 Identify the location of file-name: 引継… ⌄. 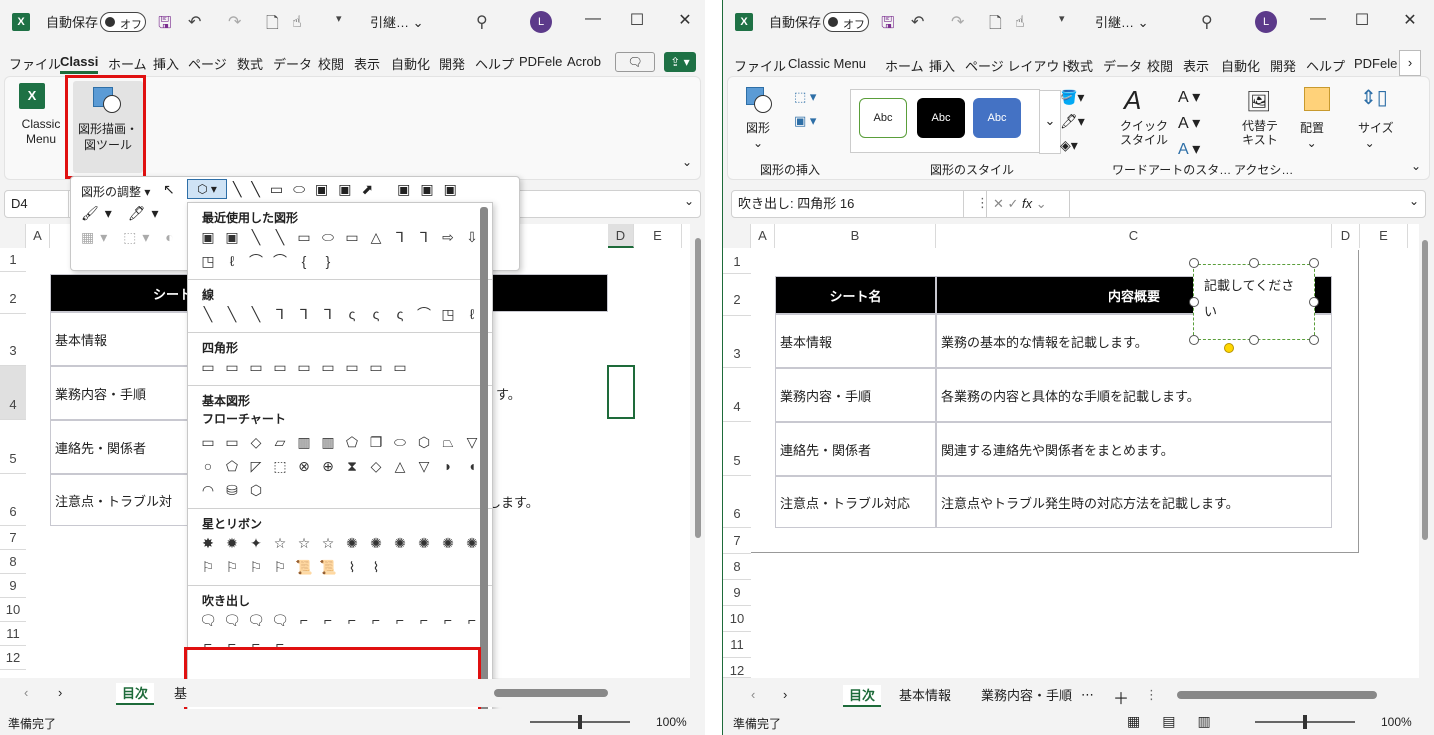
(1122, 21).